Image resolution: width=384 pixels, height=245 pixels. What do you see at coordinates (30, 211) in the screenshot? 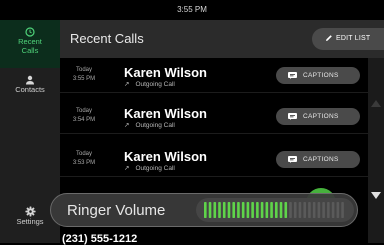
I see `gear-icon` at bounding box center [30, 211].